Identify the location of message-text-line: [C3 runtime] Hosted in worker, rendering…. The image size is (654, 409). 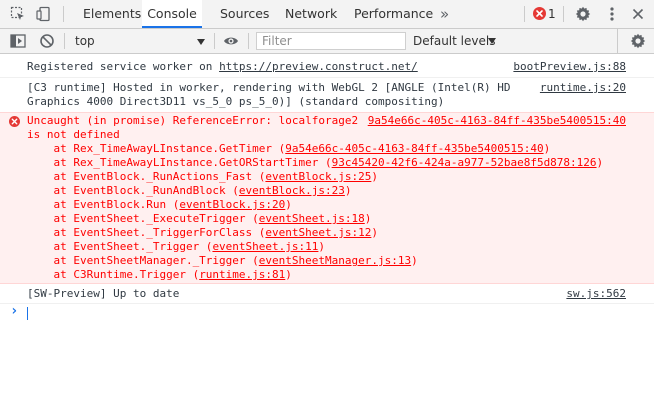
(269, 87).